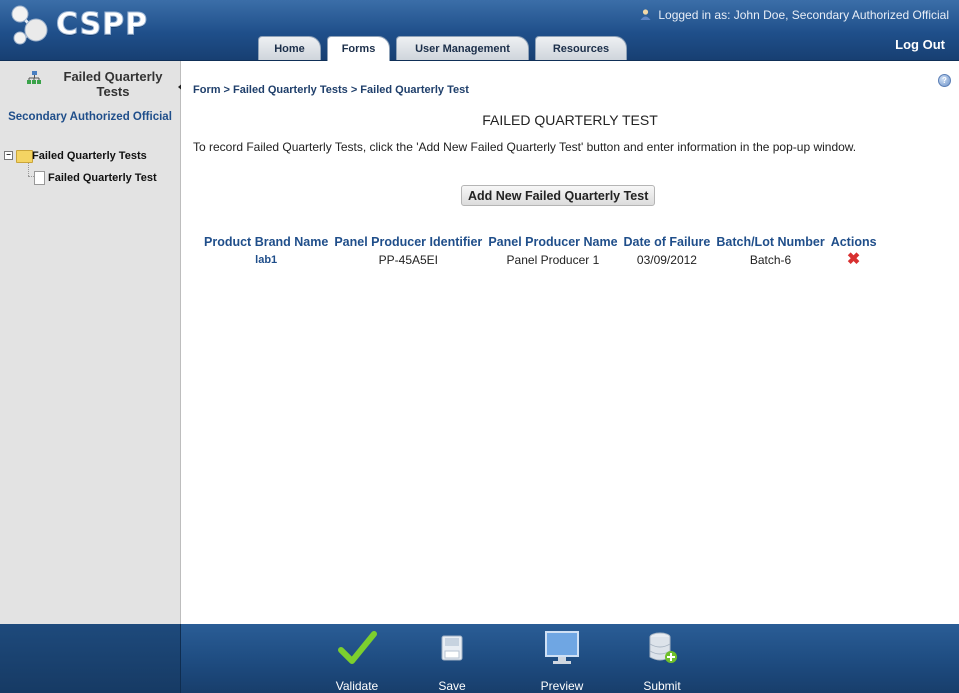 The image size is (959, 693). Describe the element at coordinates (408, 260) in the screenshot. I see `producer-identifier-cell: PP-45A5EI` at that location.